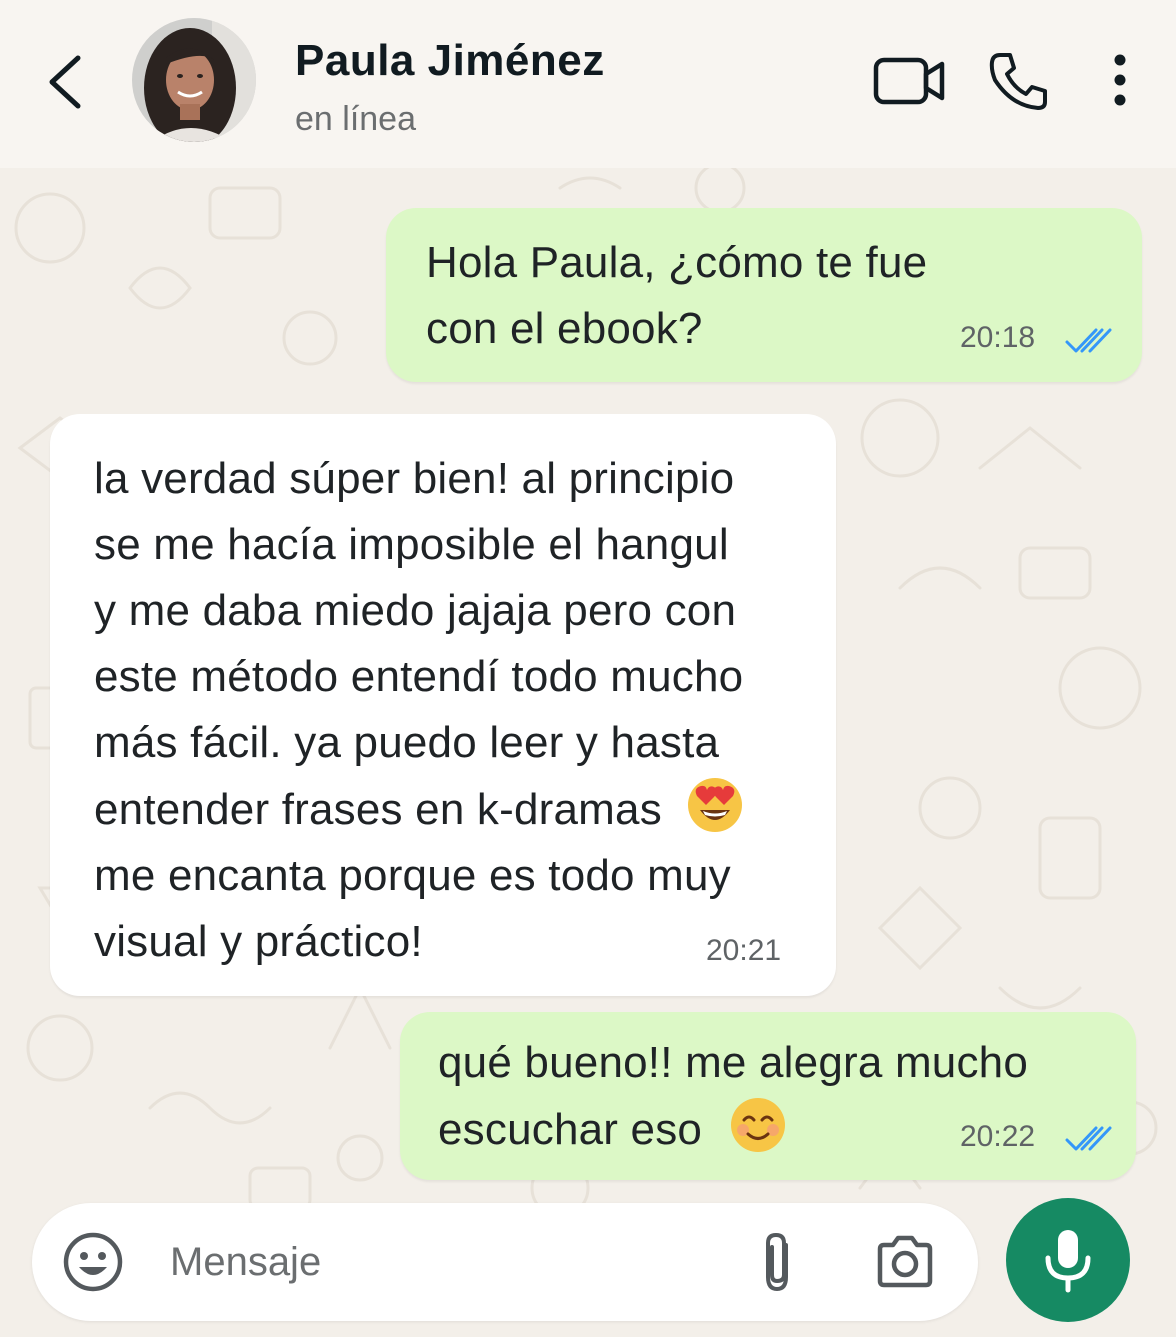  What do you see at coordinates (414, 478) in the screenshot?
I see `message-line: la verdad súper bien! al principio` at bounding box center [414, 478].